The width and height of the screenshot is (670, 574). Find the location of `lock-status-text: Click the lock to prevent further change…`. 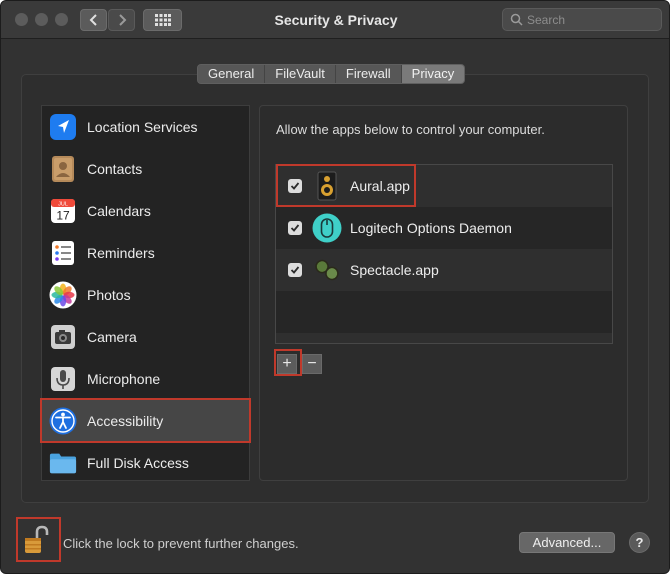

lock-status-text: Click the lock to prevent further change… is located at coordinates (181, 543).